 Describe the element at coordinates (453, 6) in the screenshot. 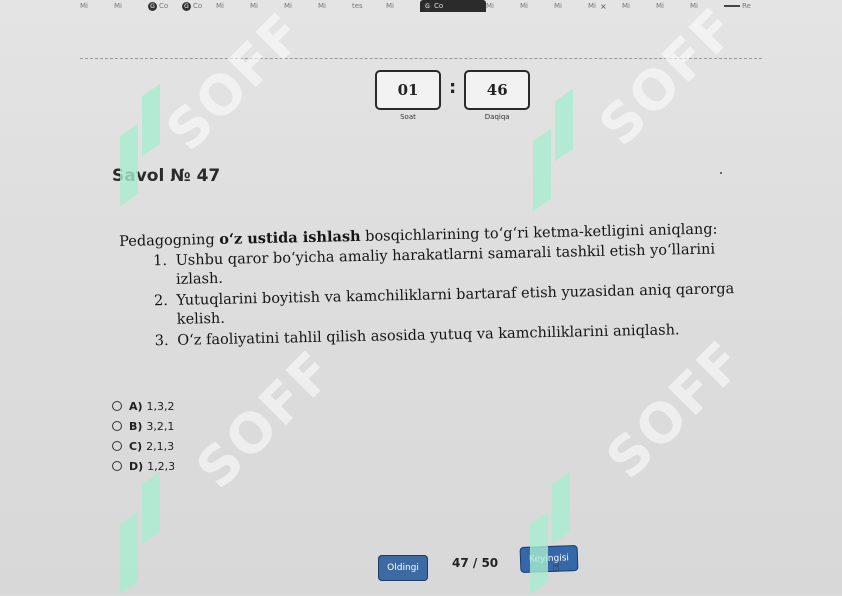

I see `browser-tab-active: G Co` at that location.